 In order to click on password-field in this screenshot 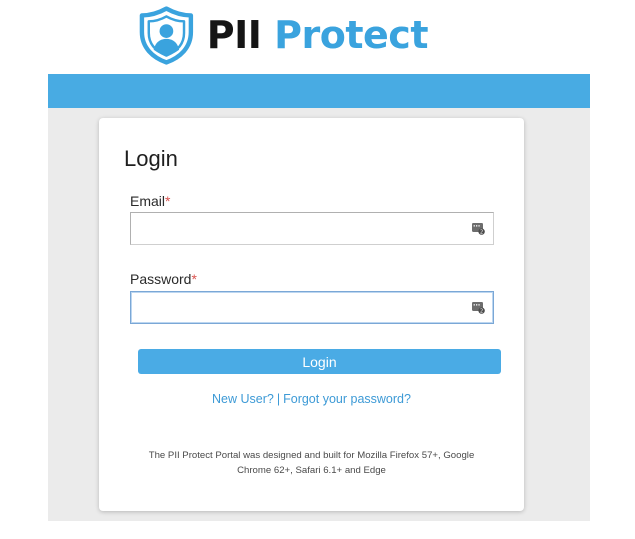, I will do `click(312, 307)`.